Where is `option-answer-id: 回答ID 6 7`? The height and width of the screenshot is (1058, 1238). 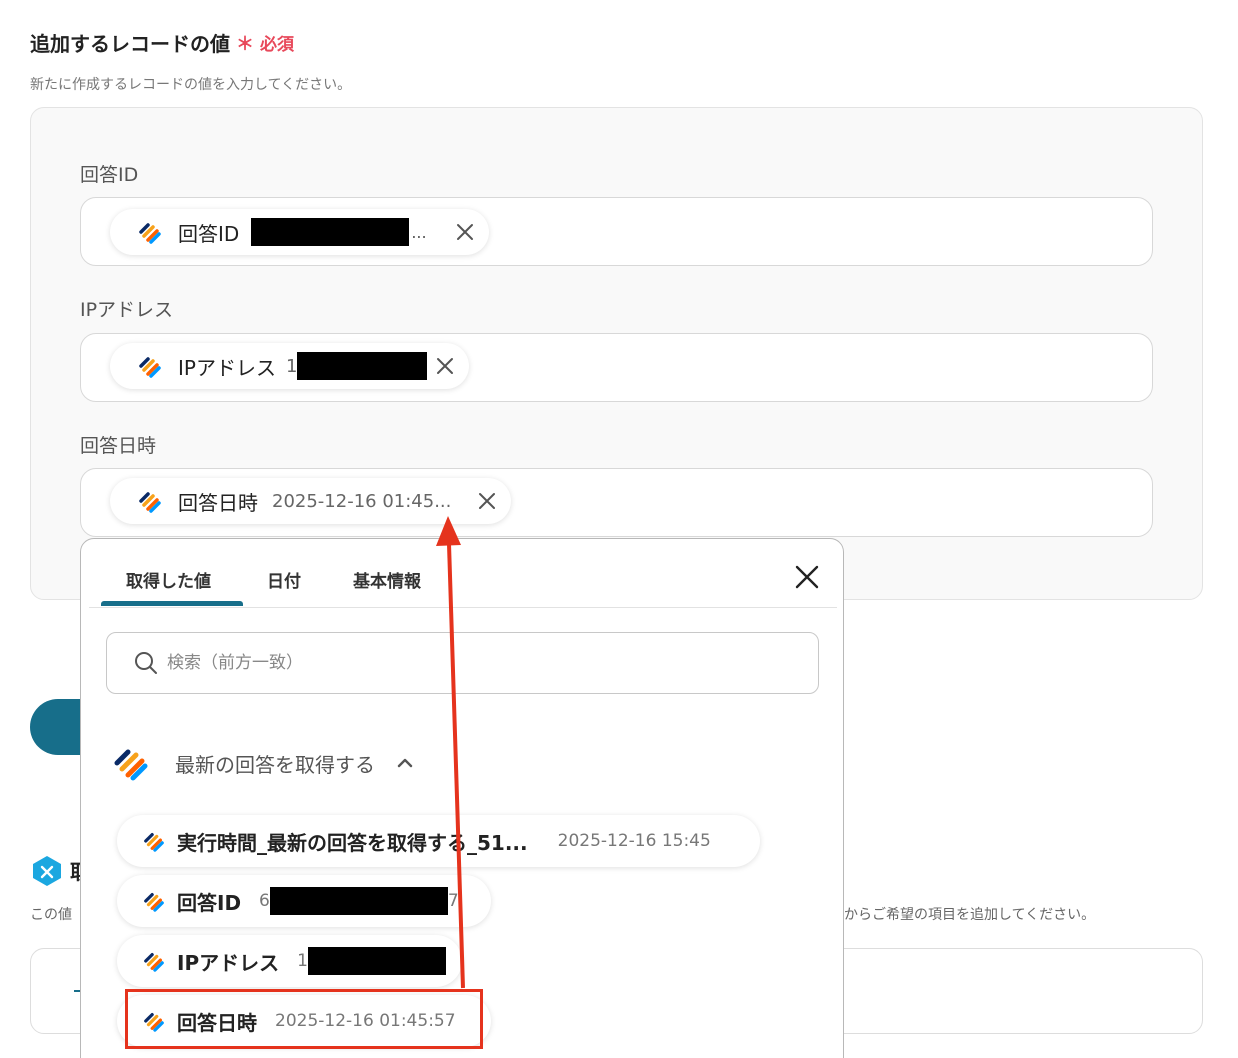
option-answer-id: 回答ID 6 7 is located at coordinates (304, 901).